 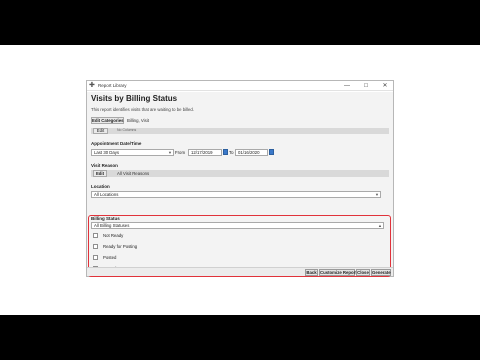 I want to click on generate-button: Generate, so click(x=381, y=272).